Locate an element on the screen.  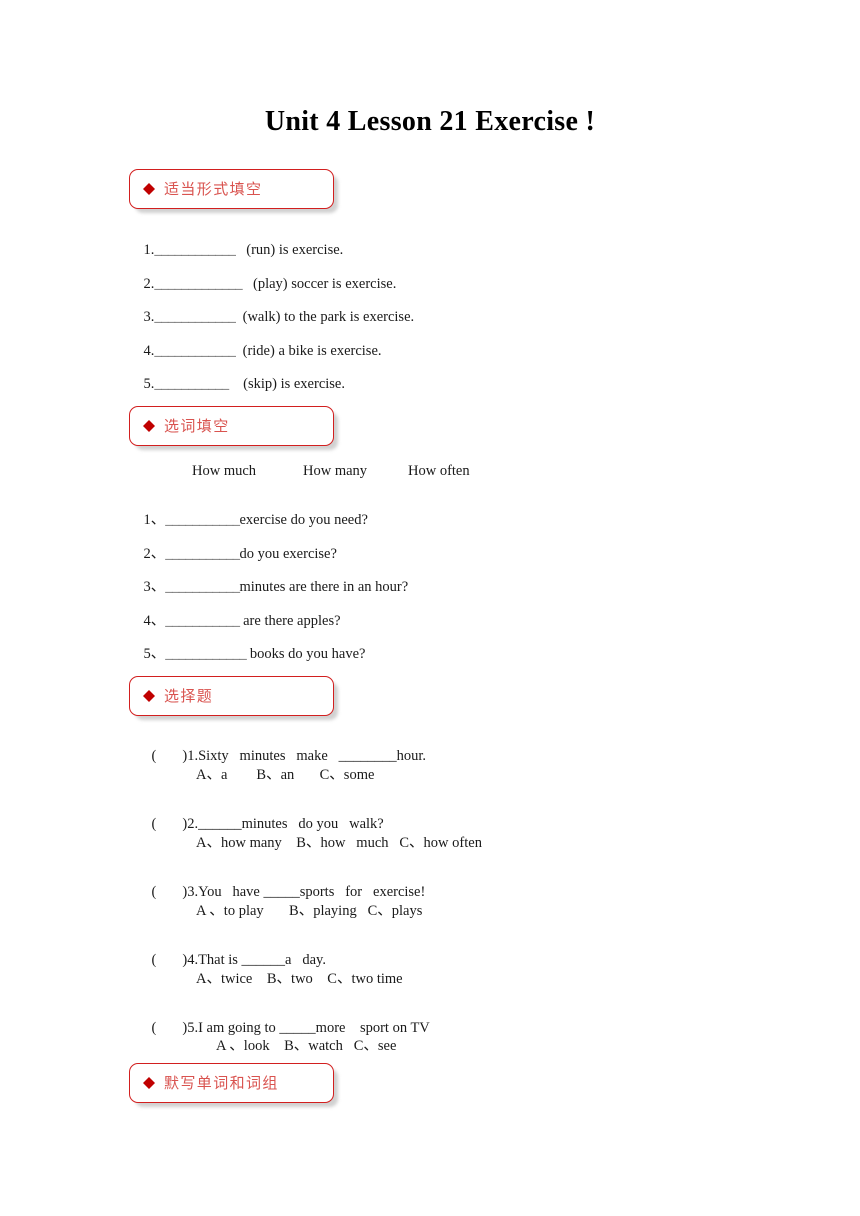
item-text: (ride) a bike is exercise. is located at coordinates (308, 350).